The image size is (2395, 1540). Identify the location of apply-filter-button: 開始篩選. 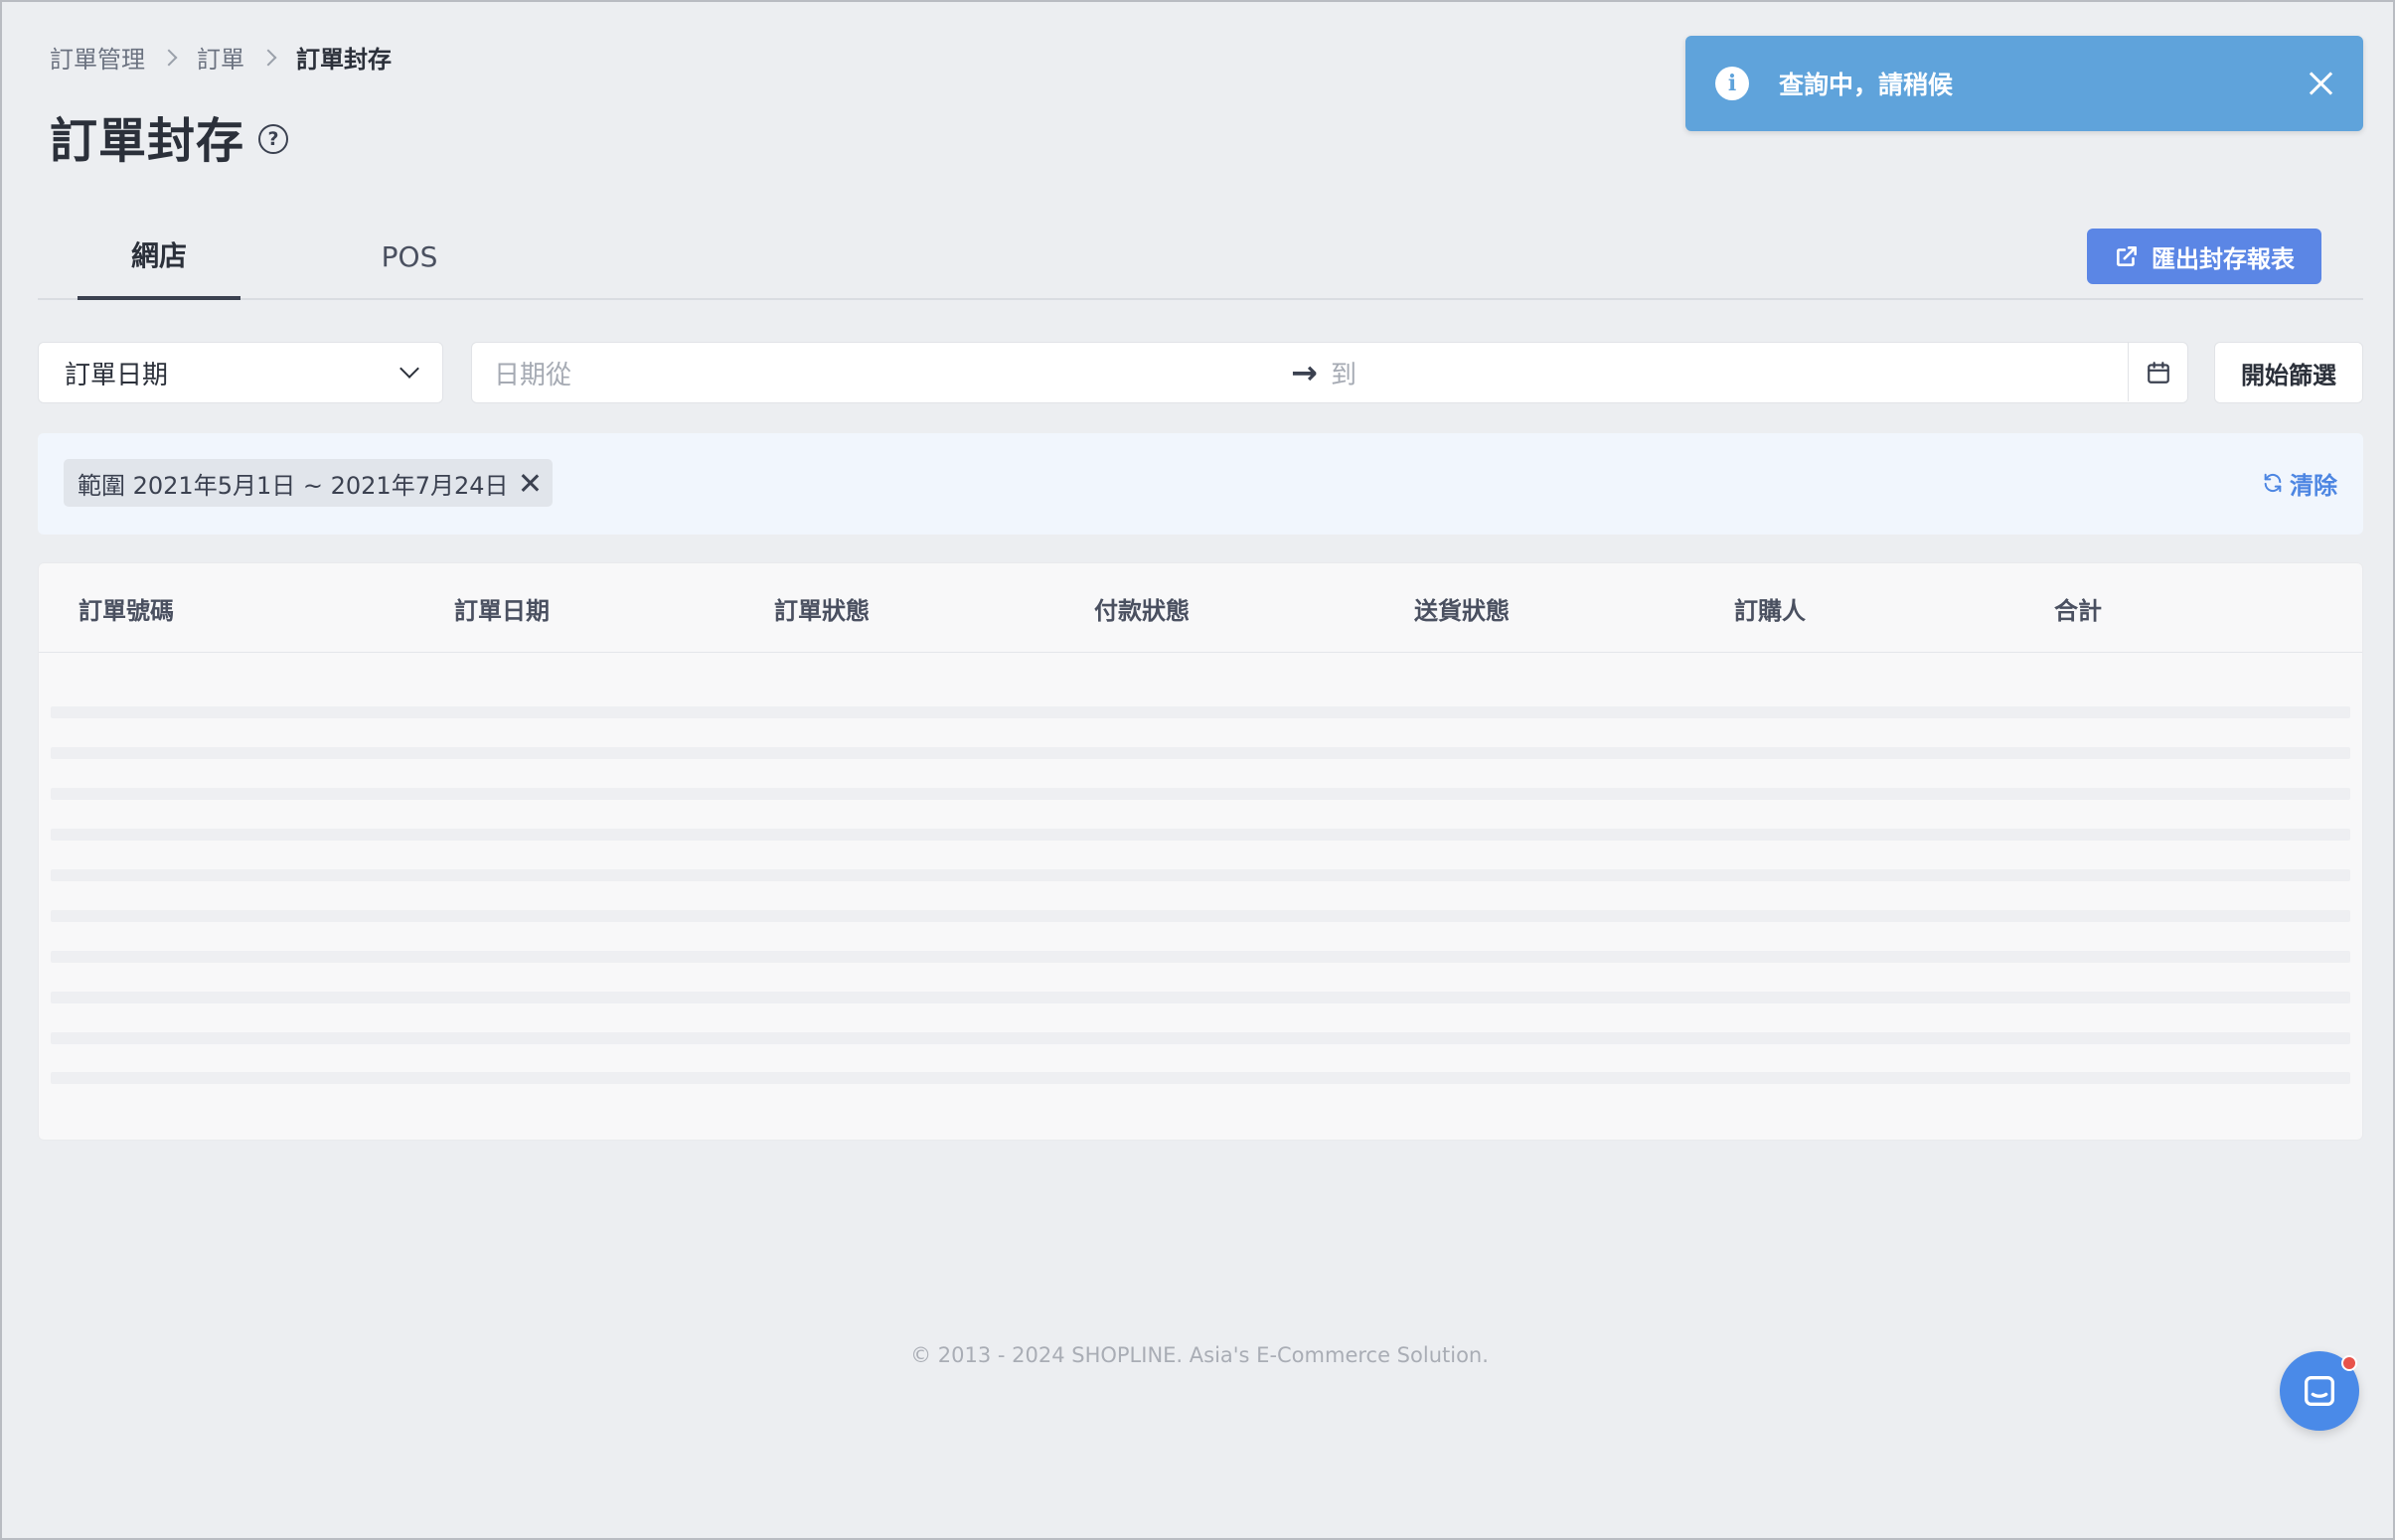
(2288, 373).